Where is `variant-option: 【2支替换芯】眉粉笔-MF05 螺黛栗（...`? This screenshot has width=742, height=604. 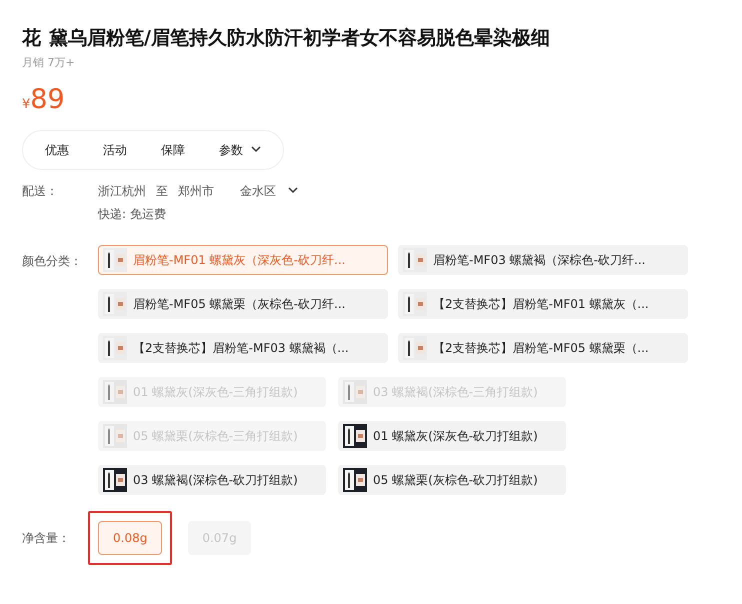
variant-option: 【2支替换芯】眉粉笔-MF05 螺黛栗（... is located at coordinates (543, 347).